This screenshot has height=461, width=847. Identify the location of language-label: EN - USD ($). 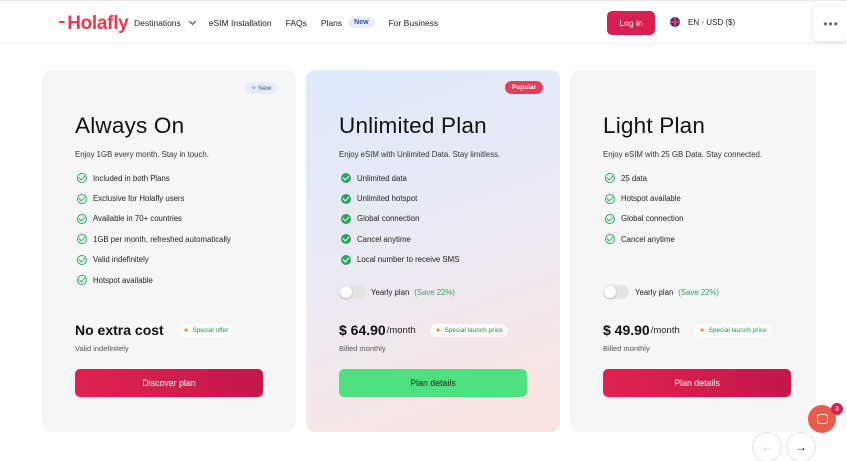
(712, 22).